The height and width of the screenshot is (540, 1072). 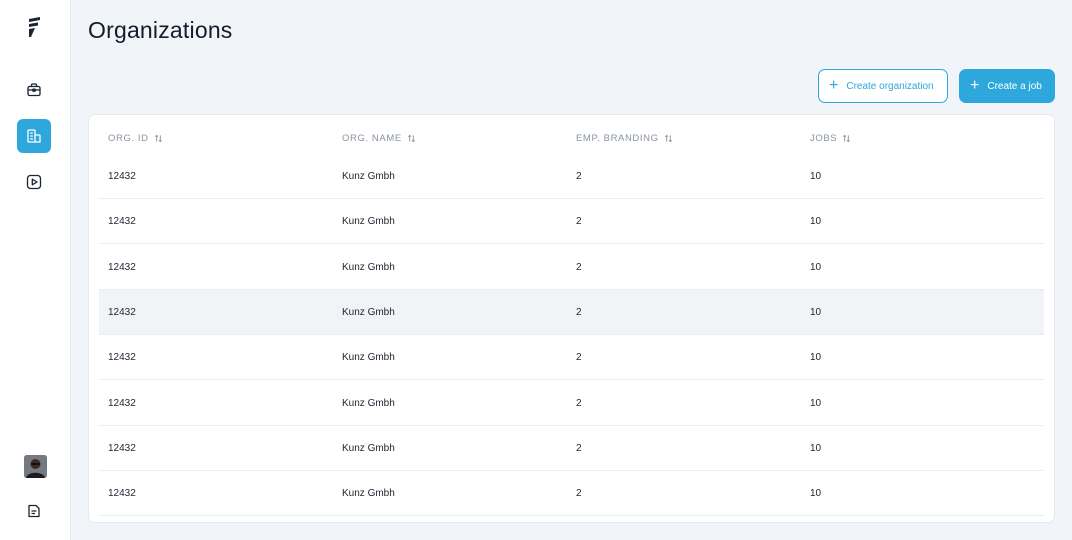 I want to click on video-play-icon, so click(x=34, y=182).